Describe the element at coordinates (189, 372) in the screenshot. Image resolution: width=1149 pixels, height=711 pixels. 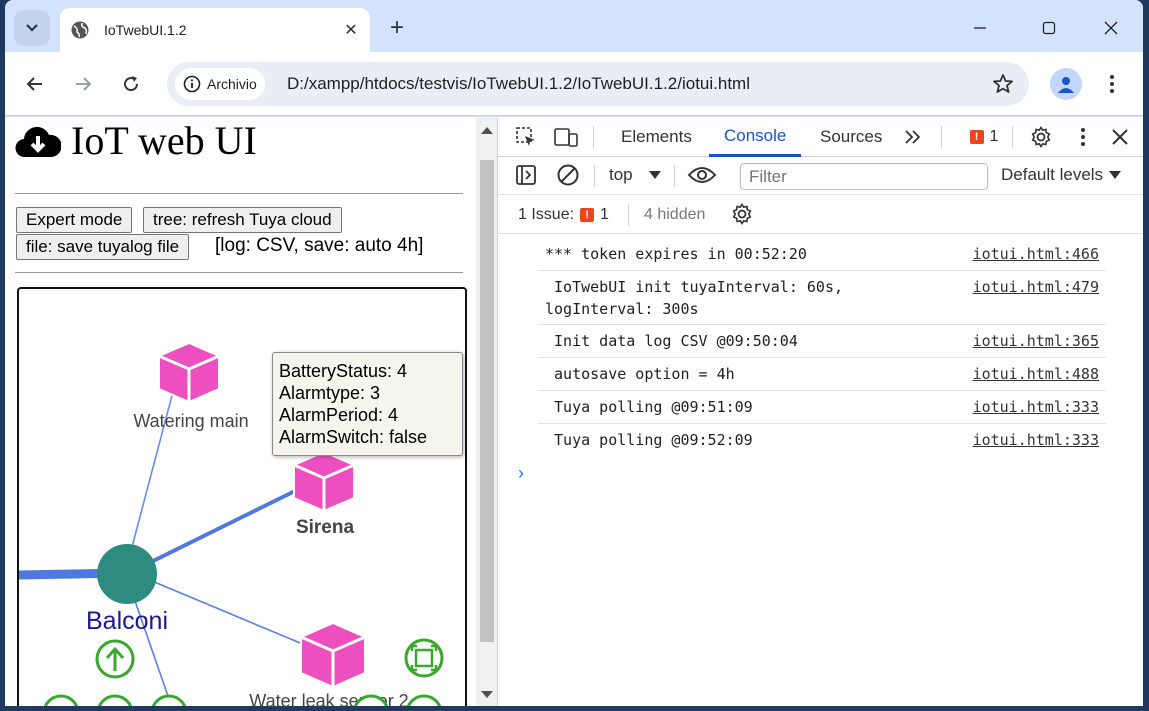
I see `device-watering-cube-icon` at that location.